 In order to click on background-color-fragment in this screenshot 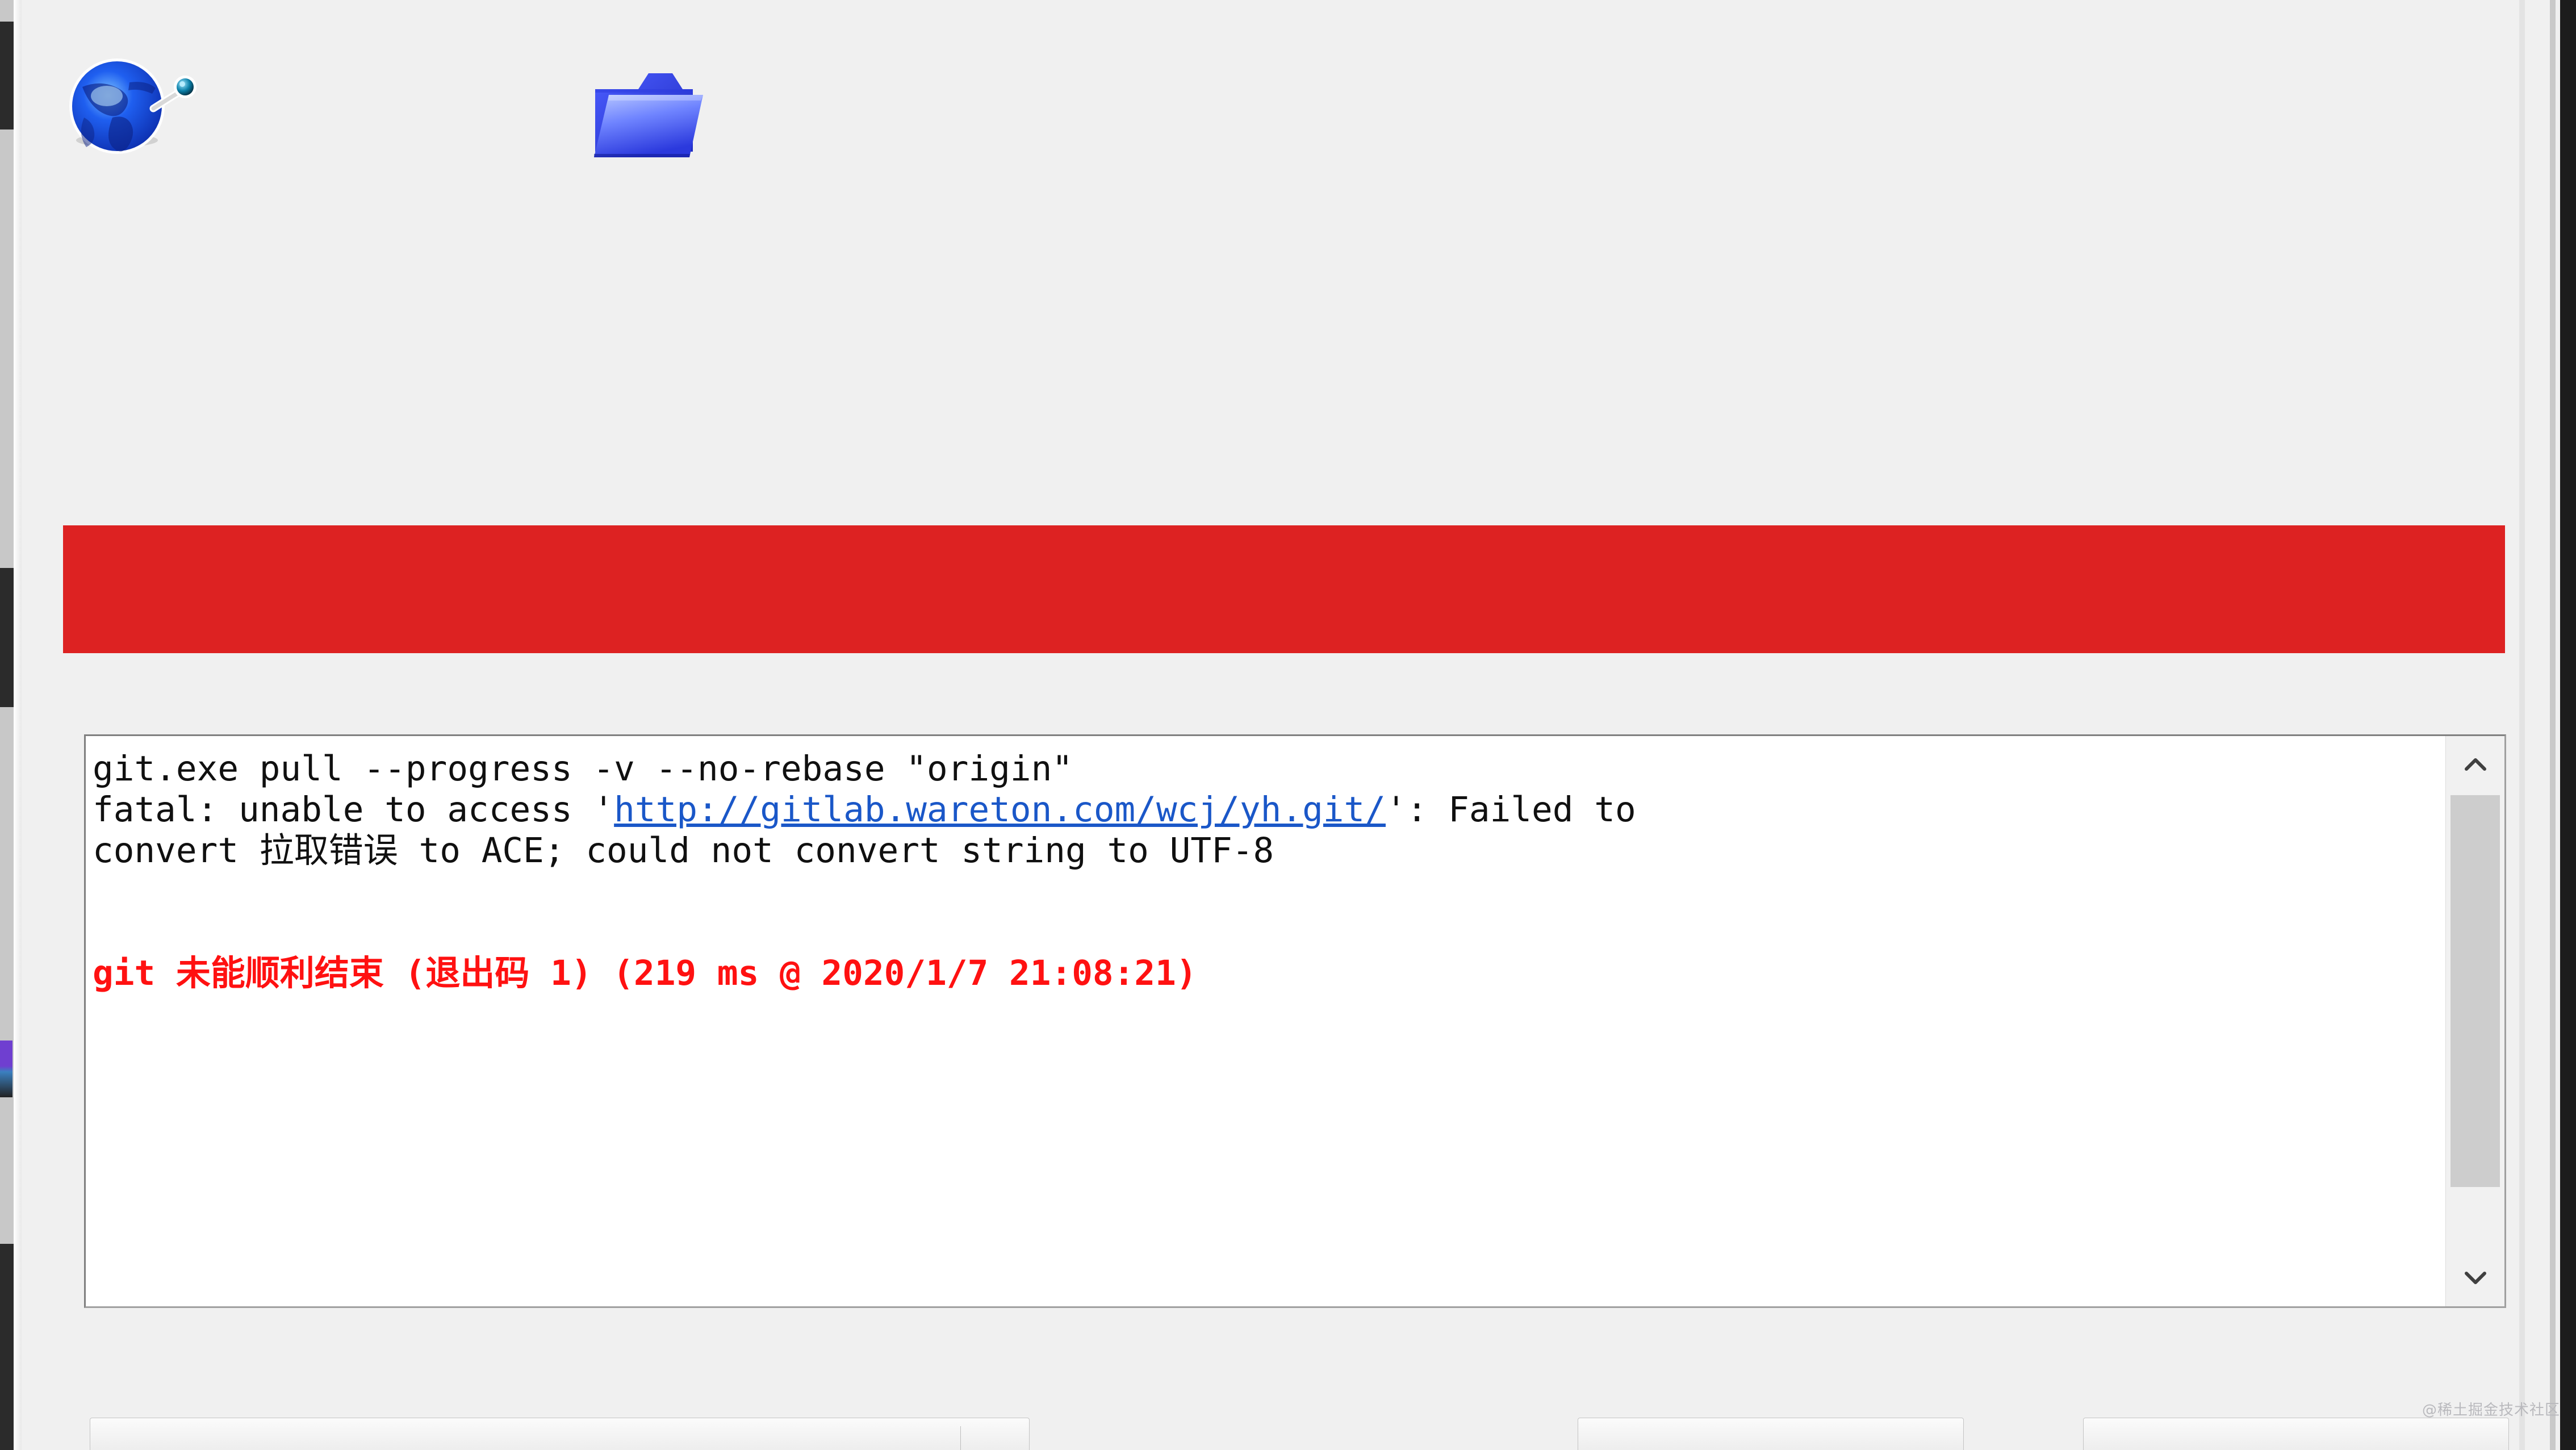, I will do `click(6, 1069)`.